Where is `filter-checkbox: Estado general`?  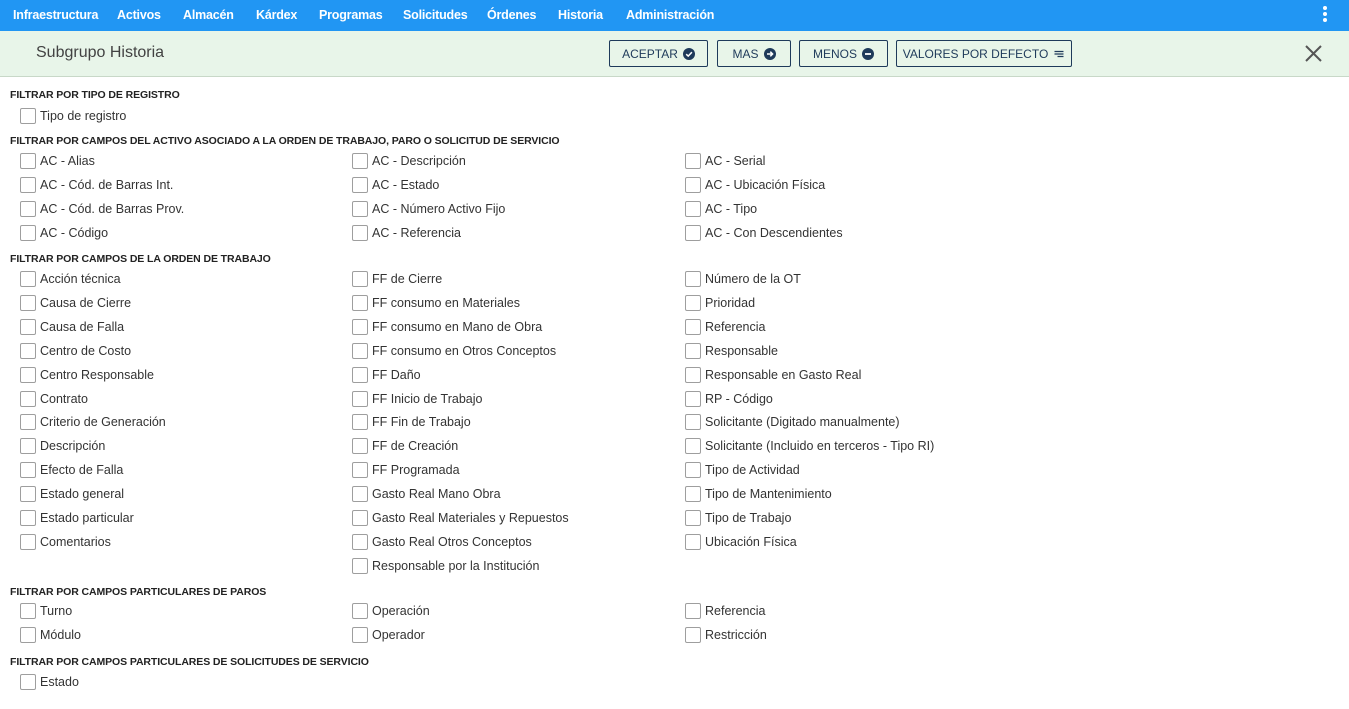 filter-checkbox: Estado general is located at coordinates (72, 494).